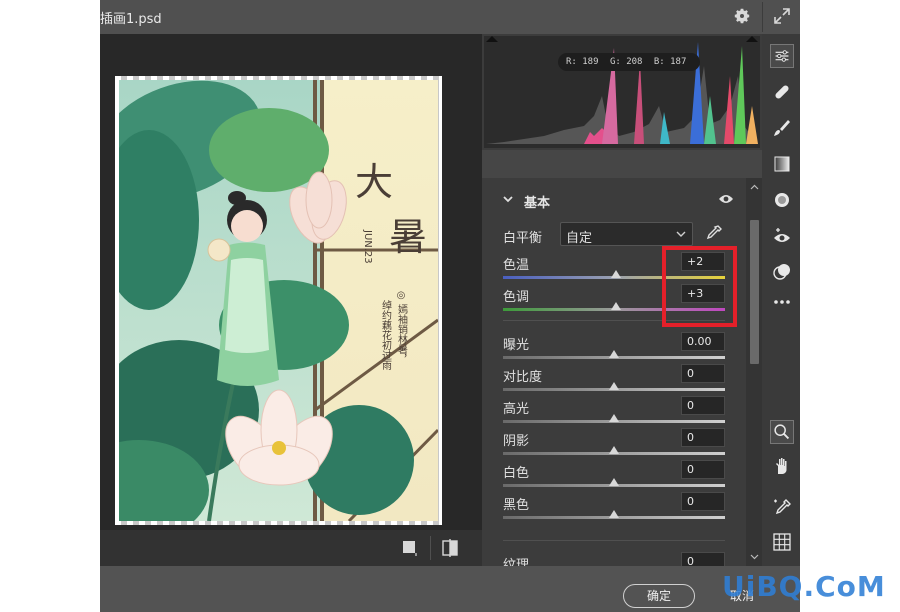 The image size is (900, 612). What do you see at coordinates (742, 16) in the screenshot?
I see `settings-gear-icon` at bounding box center [742, 16].